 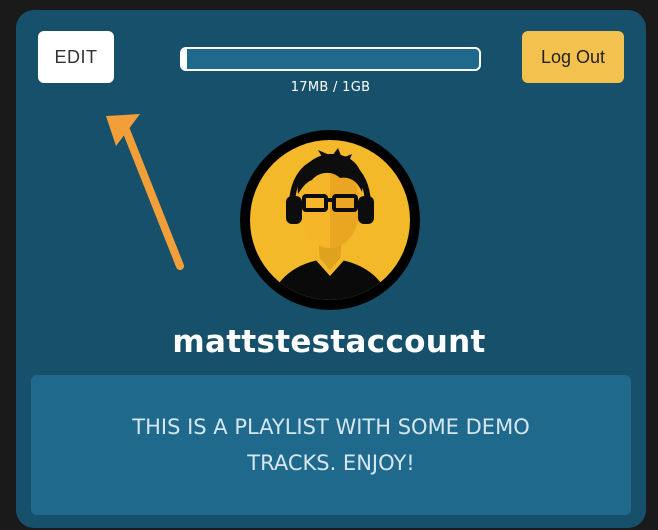 What do you see at coordinates (330, 87) in the screenshot?
I see `storage-usage-label: 17MB / 1GB` at bounding box center [330, 87].